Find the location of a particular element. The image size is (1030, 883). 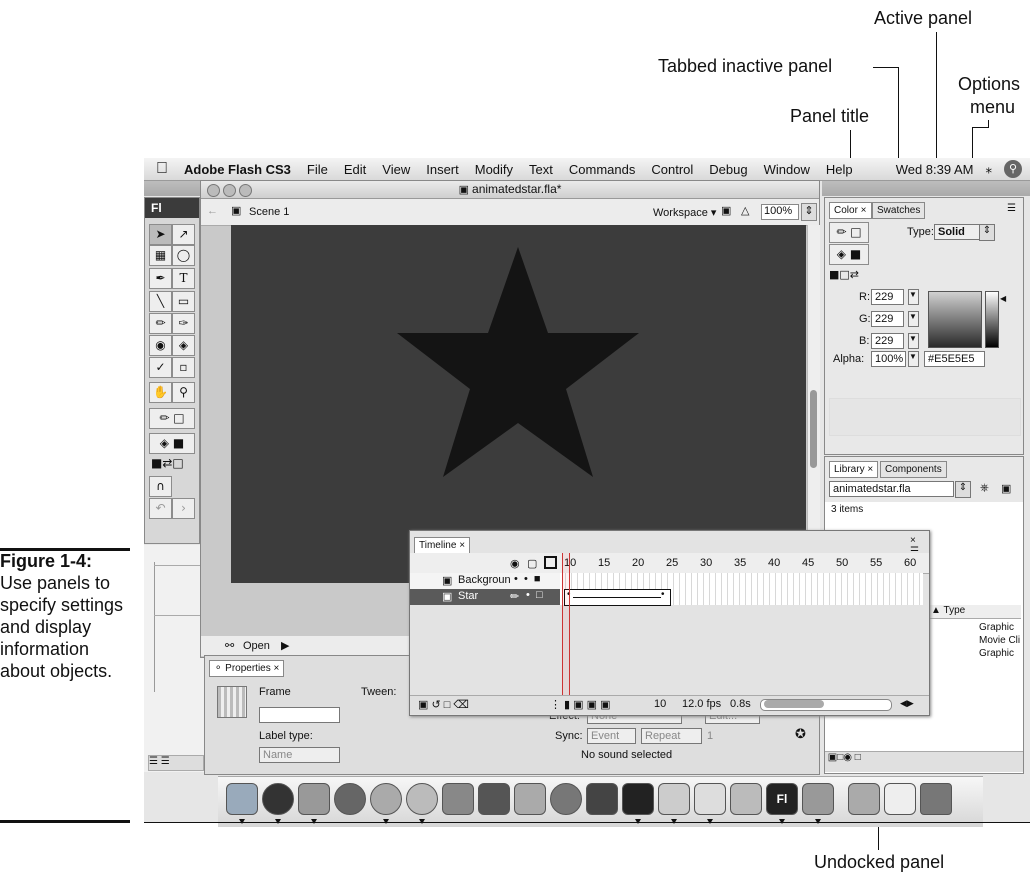

library-type-3: Graphic is located at coordinates (996, 653).